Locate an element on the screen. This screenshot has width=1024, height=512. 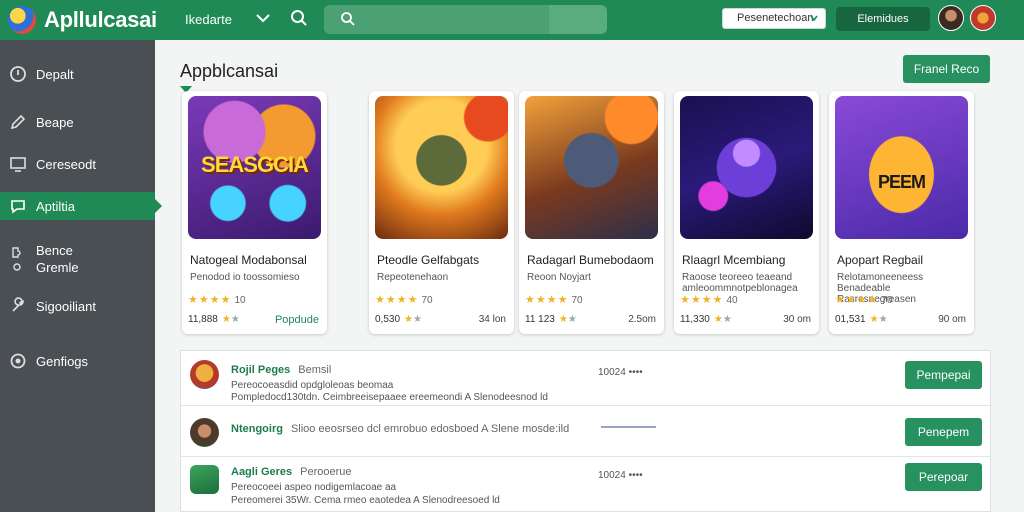
app-meta: 0,530 ★★ is located at coordinates (398, 319).